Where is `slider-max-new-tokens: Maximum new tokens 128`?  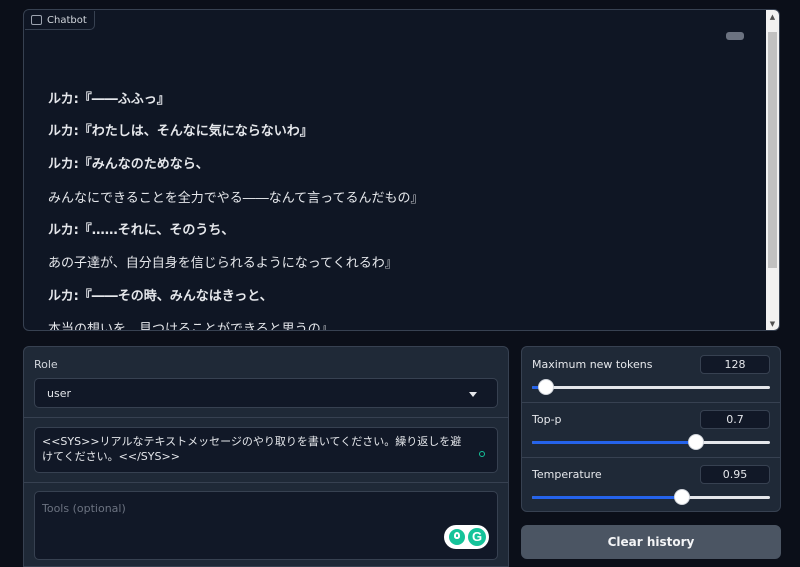
slider-max-new-tokens: Maximum new tokens 128 is located at coordinates (651, 374).